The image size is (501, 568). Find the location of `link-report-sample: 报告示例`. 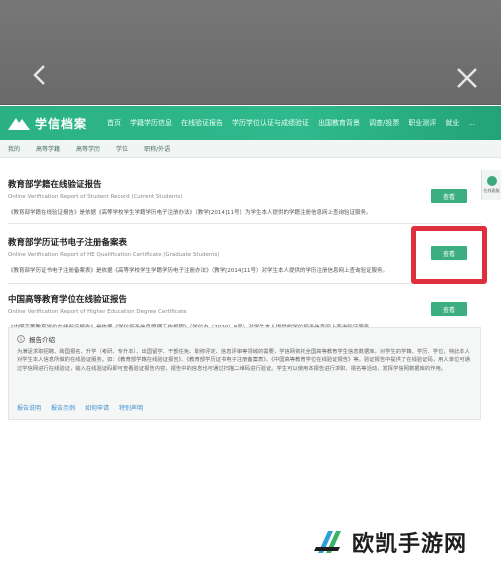

link-report-sample: 报告示例 is located at coordinates (63, 407).